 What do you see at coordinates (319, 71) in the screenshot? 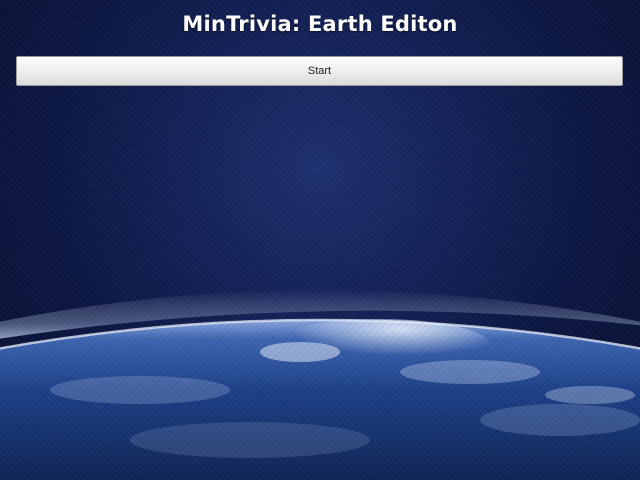
I see `start-button: Start` at bounding box center [319, 71].